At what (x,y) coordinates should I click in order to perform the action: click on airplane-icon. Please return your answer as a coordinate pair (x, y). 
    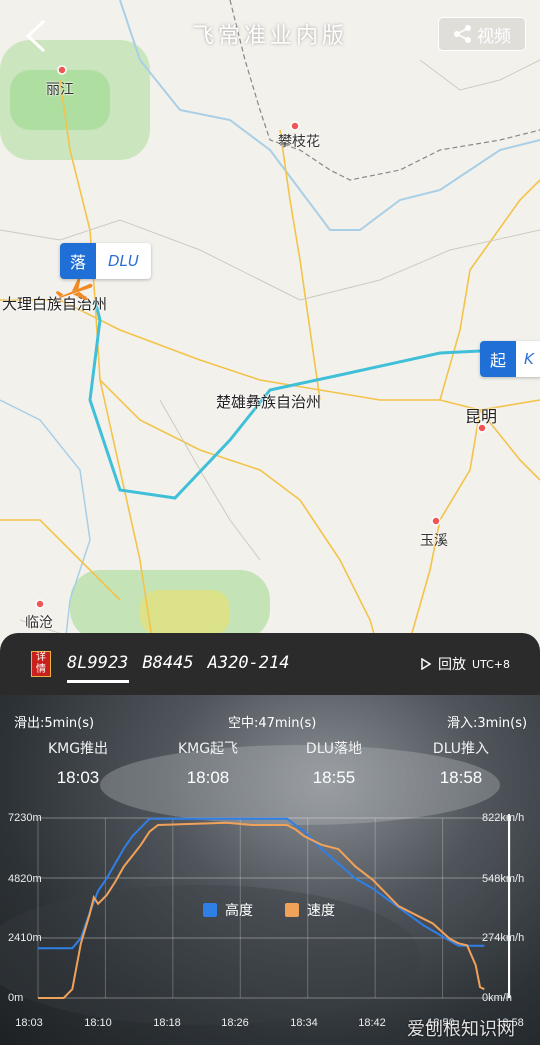
    Looking at the image, I should click on (76, 291).